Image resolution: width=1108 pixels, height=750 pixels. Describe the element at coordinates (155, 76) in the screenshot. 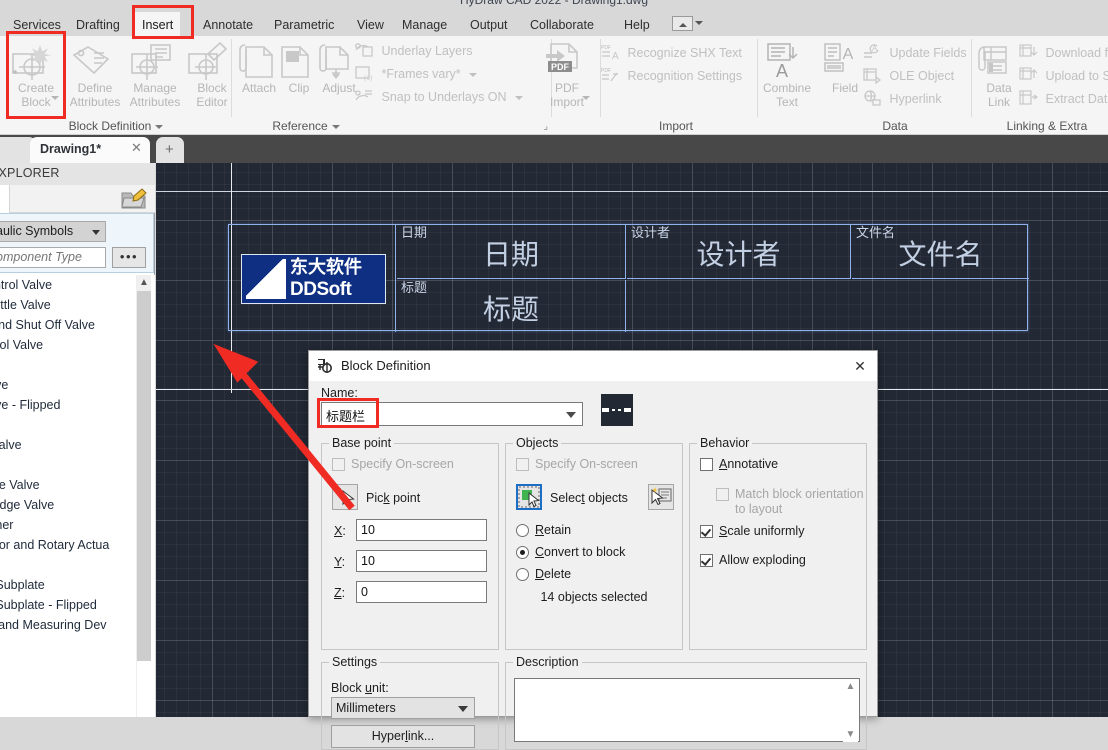

I see `manage-attributes-button: Manage Attributes` at that location.